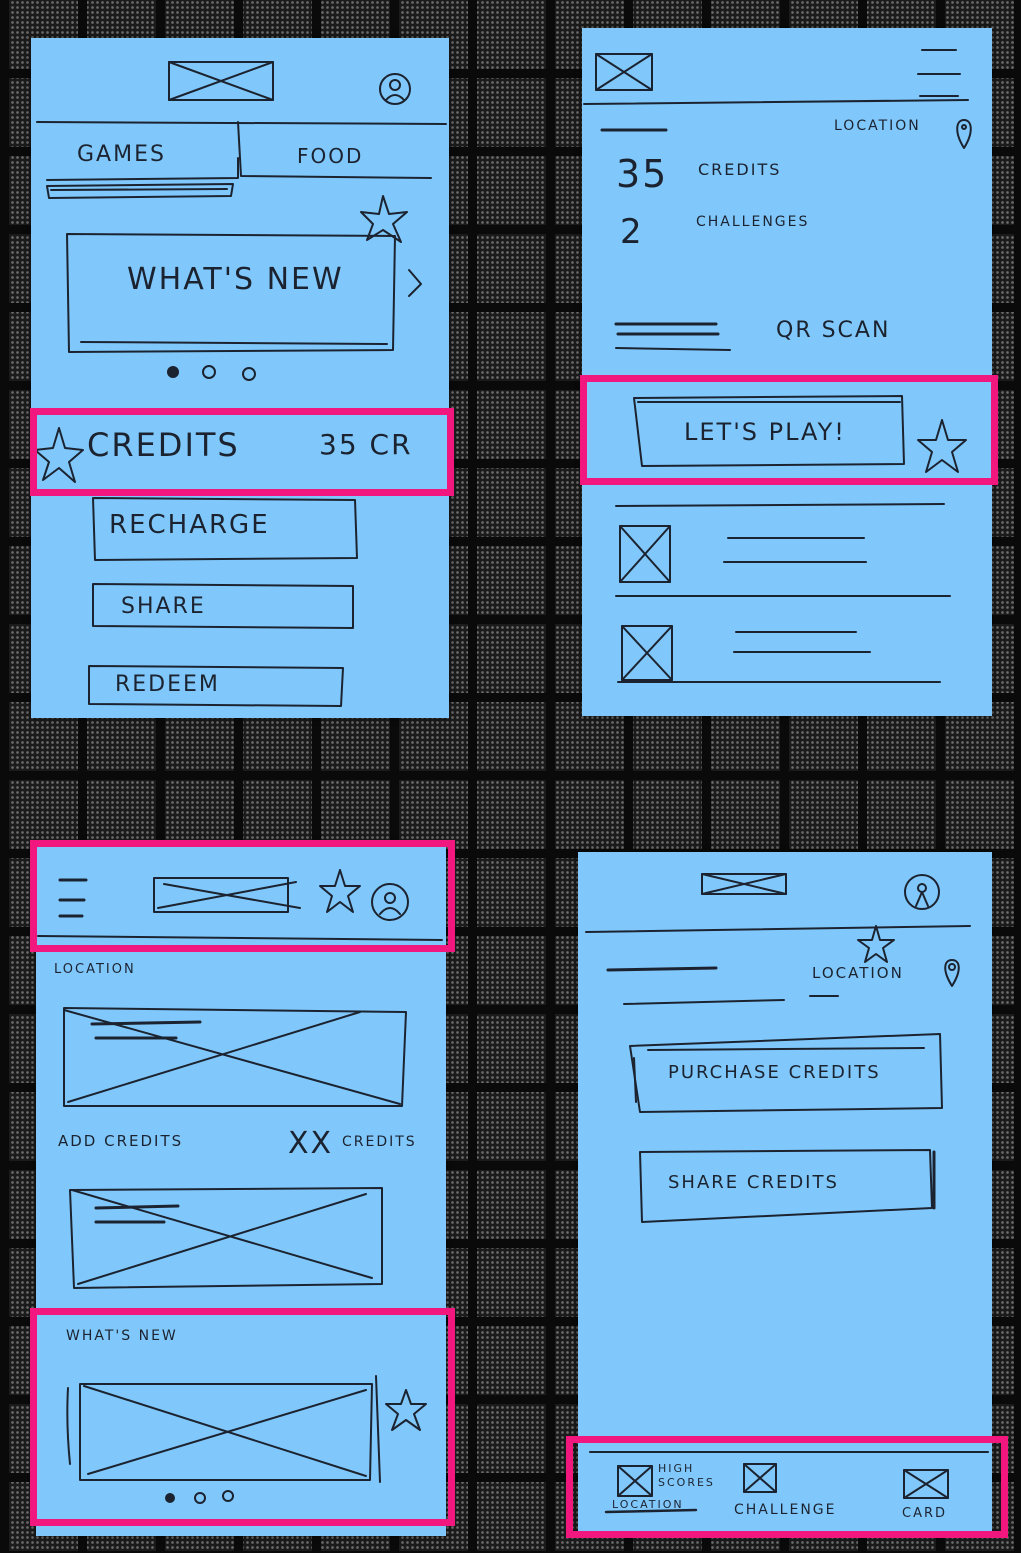 This screenshot has width=1021, height=1553. Describe the element at coordinates (330, 156) in the screenshot. I see `tab-food: FOOD` at that location.